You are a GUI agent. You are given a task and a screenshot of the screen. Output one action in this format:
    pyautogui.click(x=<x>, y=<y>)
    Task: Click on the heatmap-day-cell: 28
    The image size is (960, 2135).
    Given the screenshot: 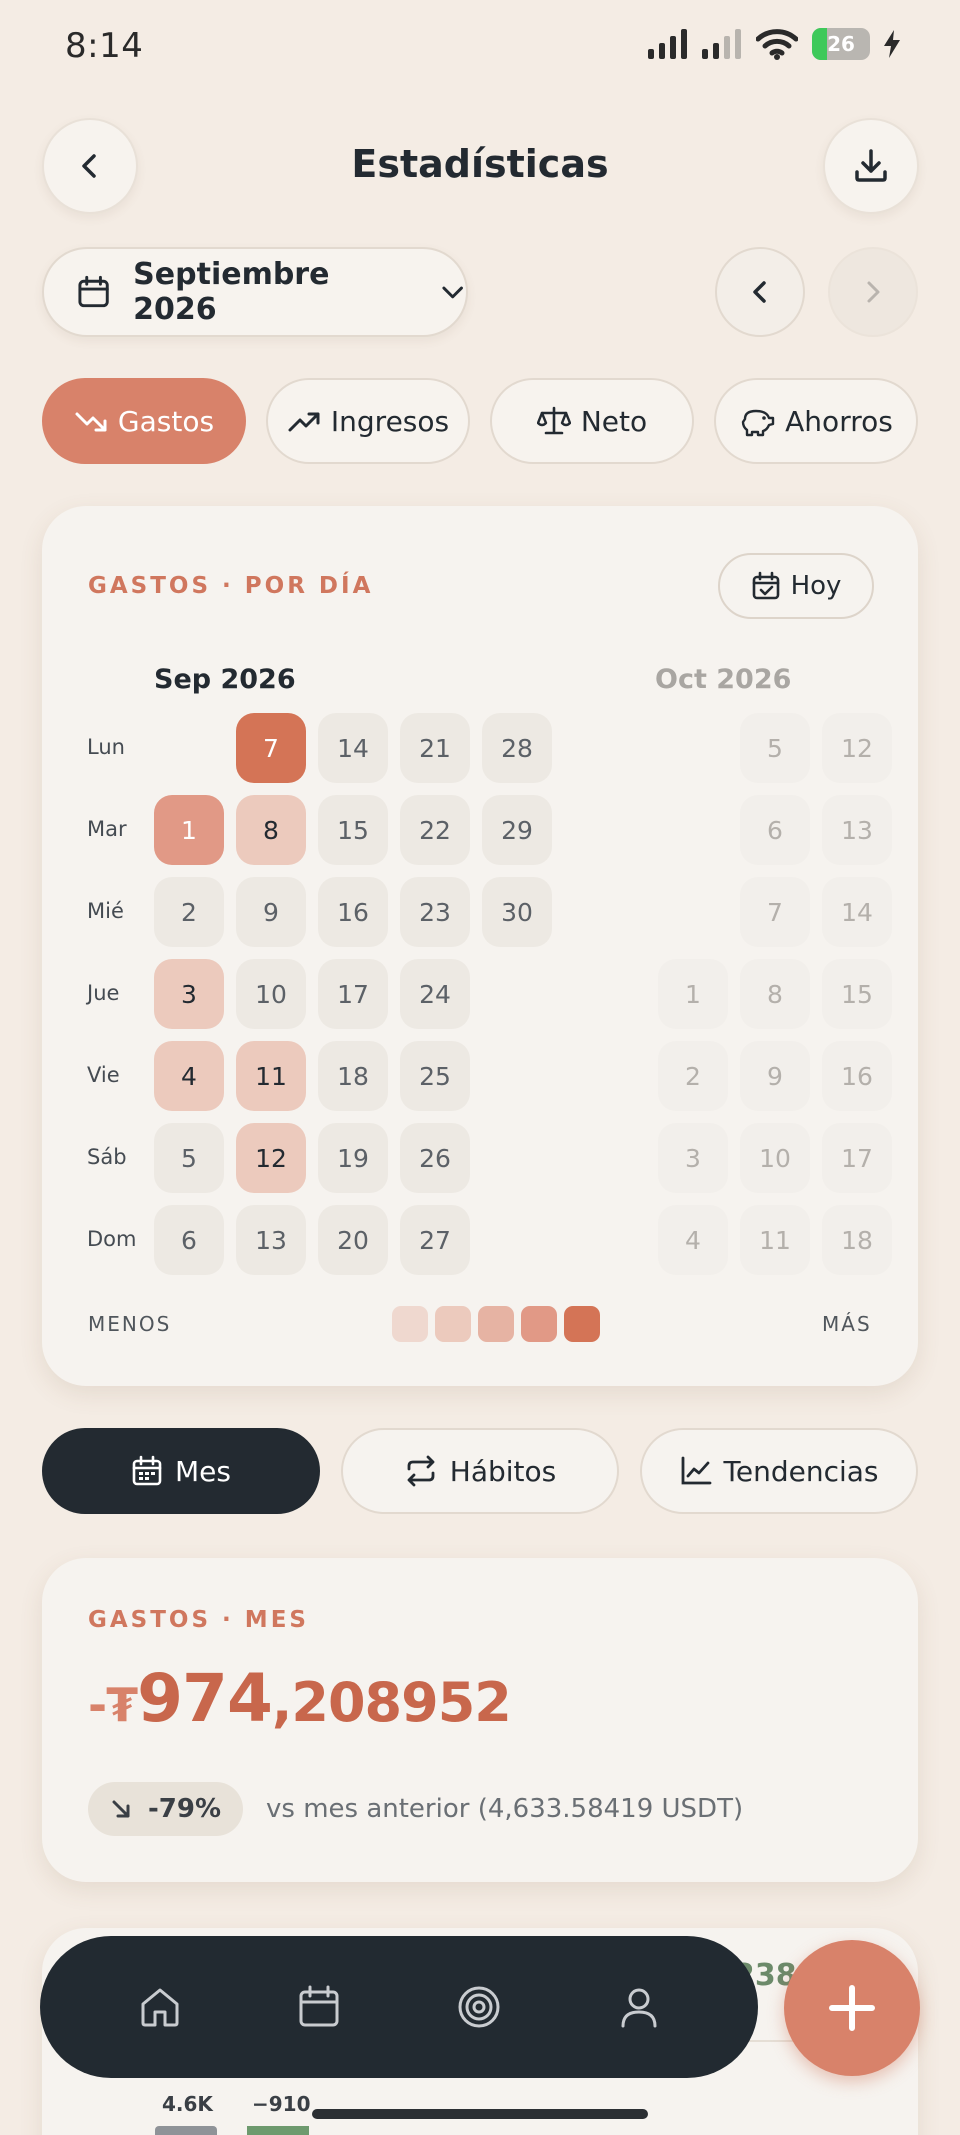 What is the action you would take?
    pyautogui.click(x=517, y=748)
    